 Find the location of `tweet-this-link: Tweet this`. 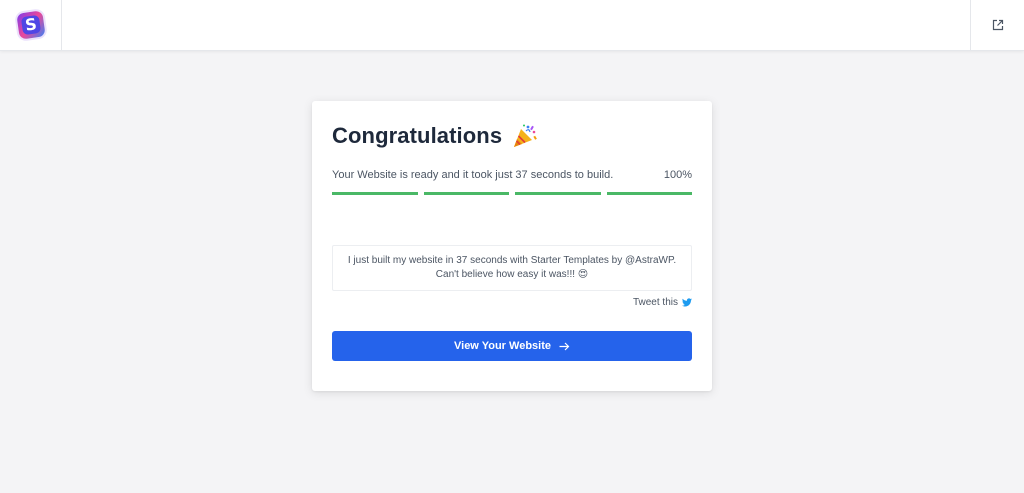

tweet-this-link: Tweet this is located at coordinates (662, 302).